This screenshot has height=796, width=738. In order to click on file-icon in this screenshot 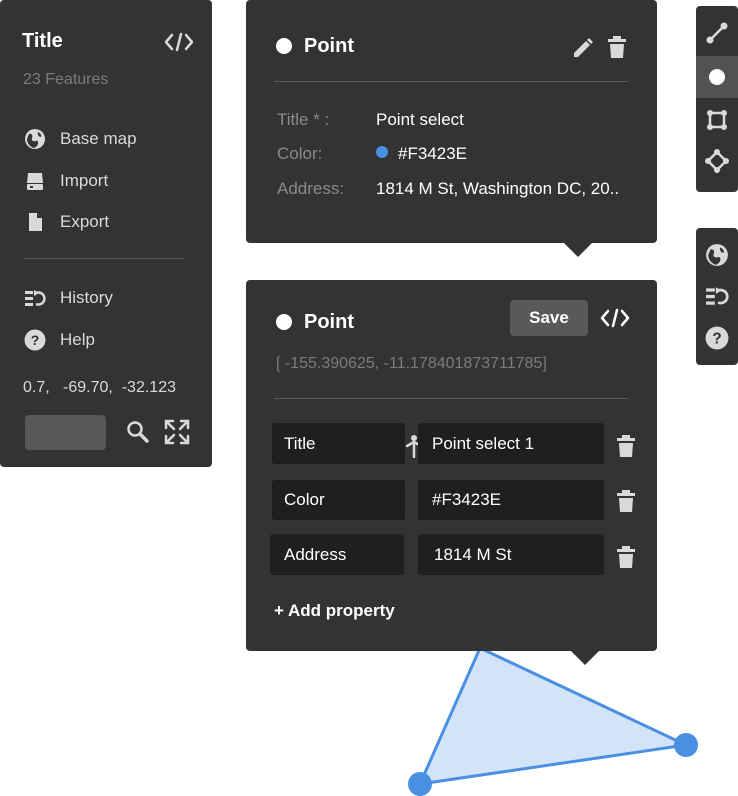, I will do `click(35, 222)`.